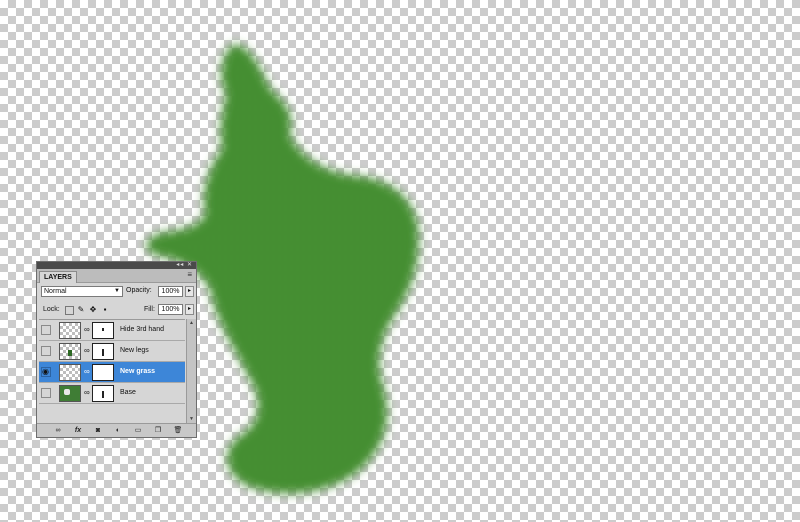 Image resolution: width=800 pixels, height=522 pixels. I want to click on blend-row: Normal ▼ Opacity: 100% ▸, so click(117, 292).